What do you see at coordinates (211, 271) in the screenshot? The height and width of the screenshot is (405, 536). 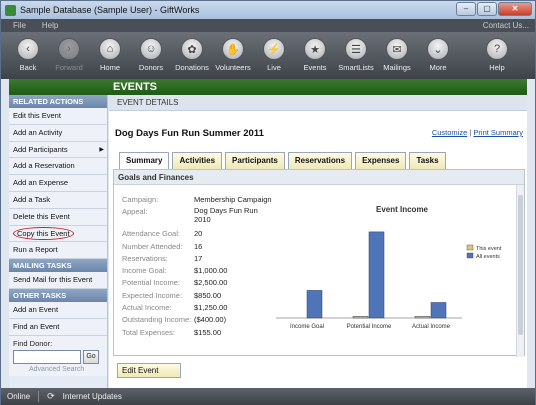 I see `field-value: $1,000.00` at bounding box center [211, 271].